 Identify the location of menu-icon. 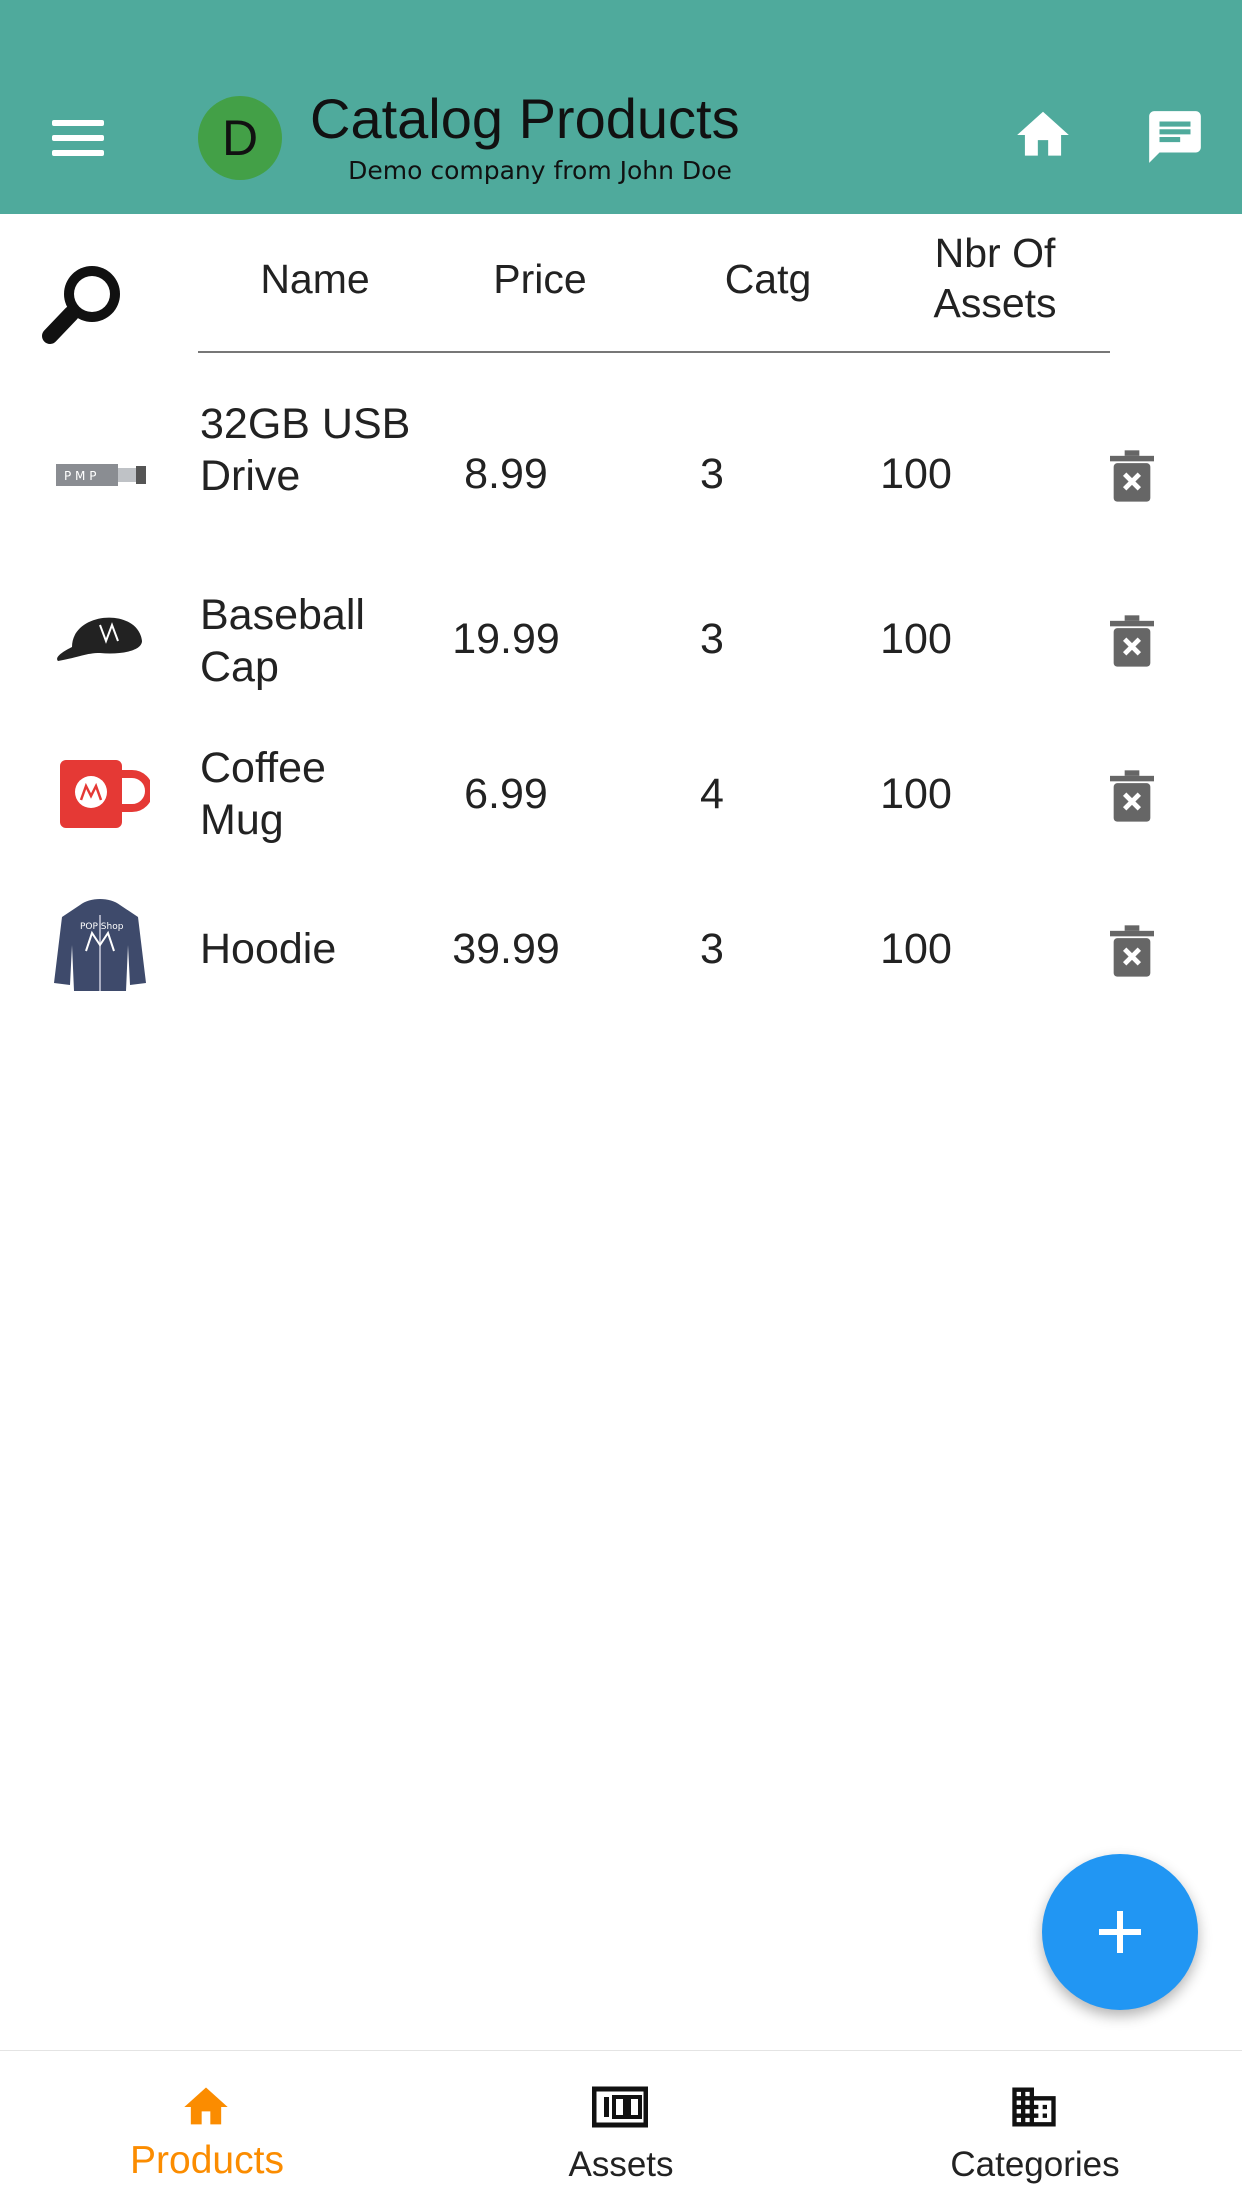
(78, 138).